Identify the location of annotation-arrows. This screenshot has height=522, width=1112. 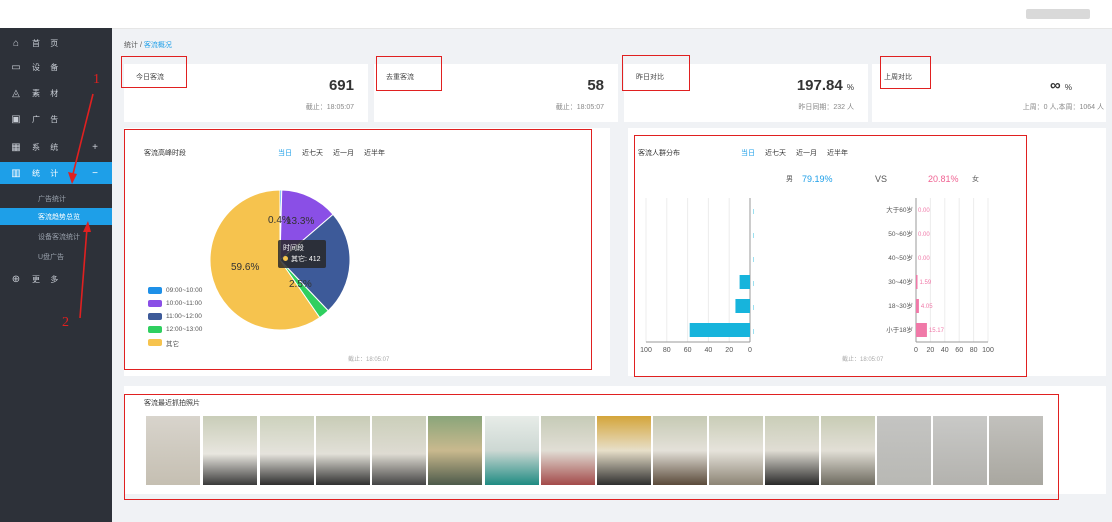
(81, 206).